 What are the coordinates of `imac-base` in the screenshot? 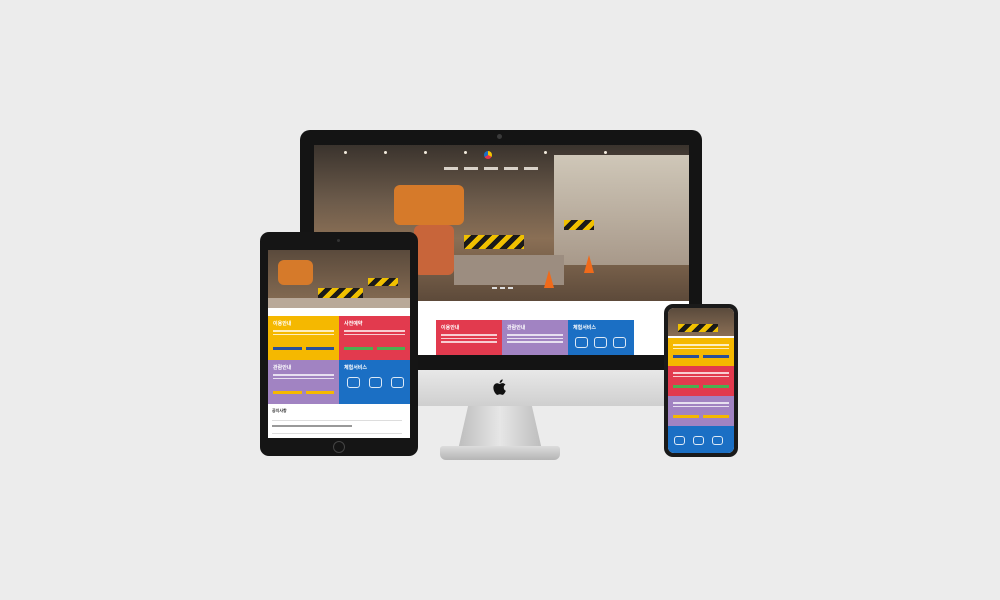 It's located at (500, 453).